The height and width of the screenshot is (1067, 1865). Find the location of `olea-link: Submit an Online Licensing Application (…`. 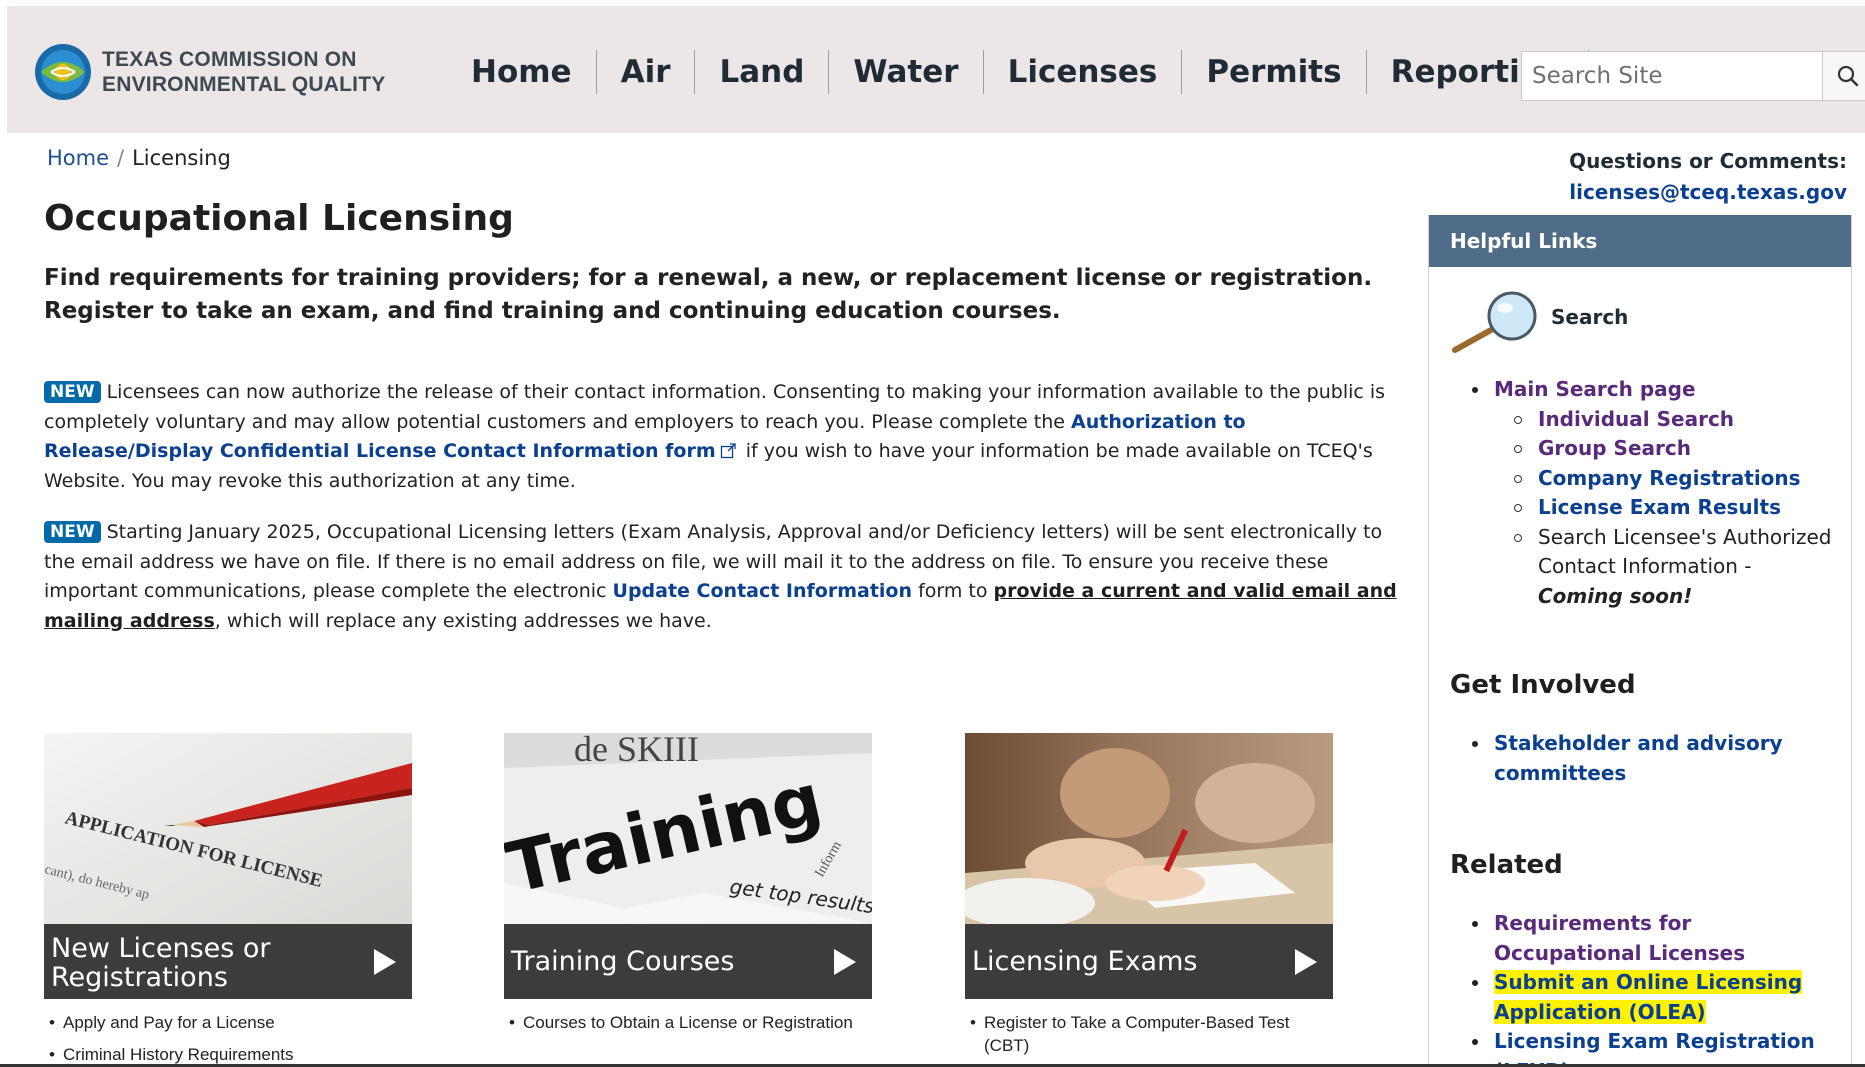

olea-link: Submit an Online Licensing Application (… is located at coordinates (1648, 997).